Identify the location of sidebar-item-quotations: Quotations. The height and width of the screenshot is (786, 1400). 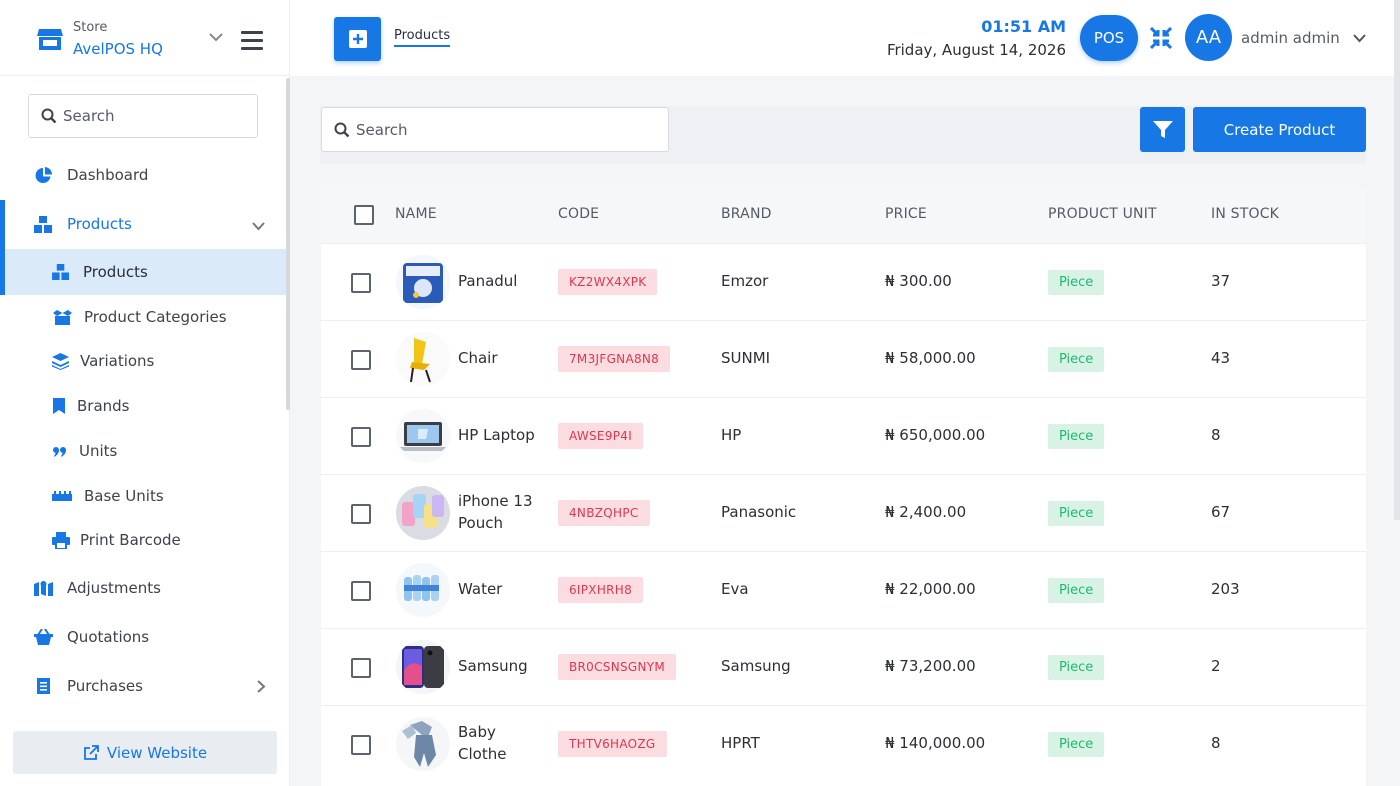
(143, 637).